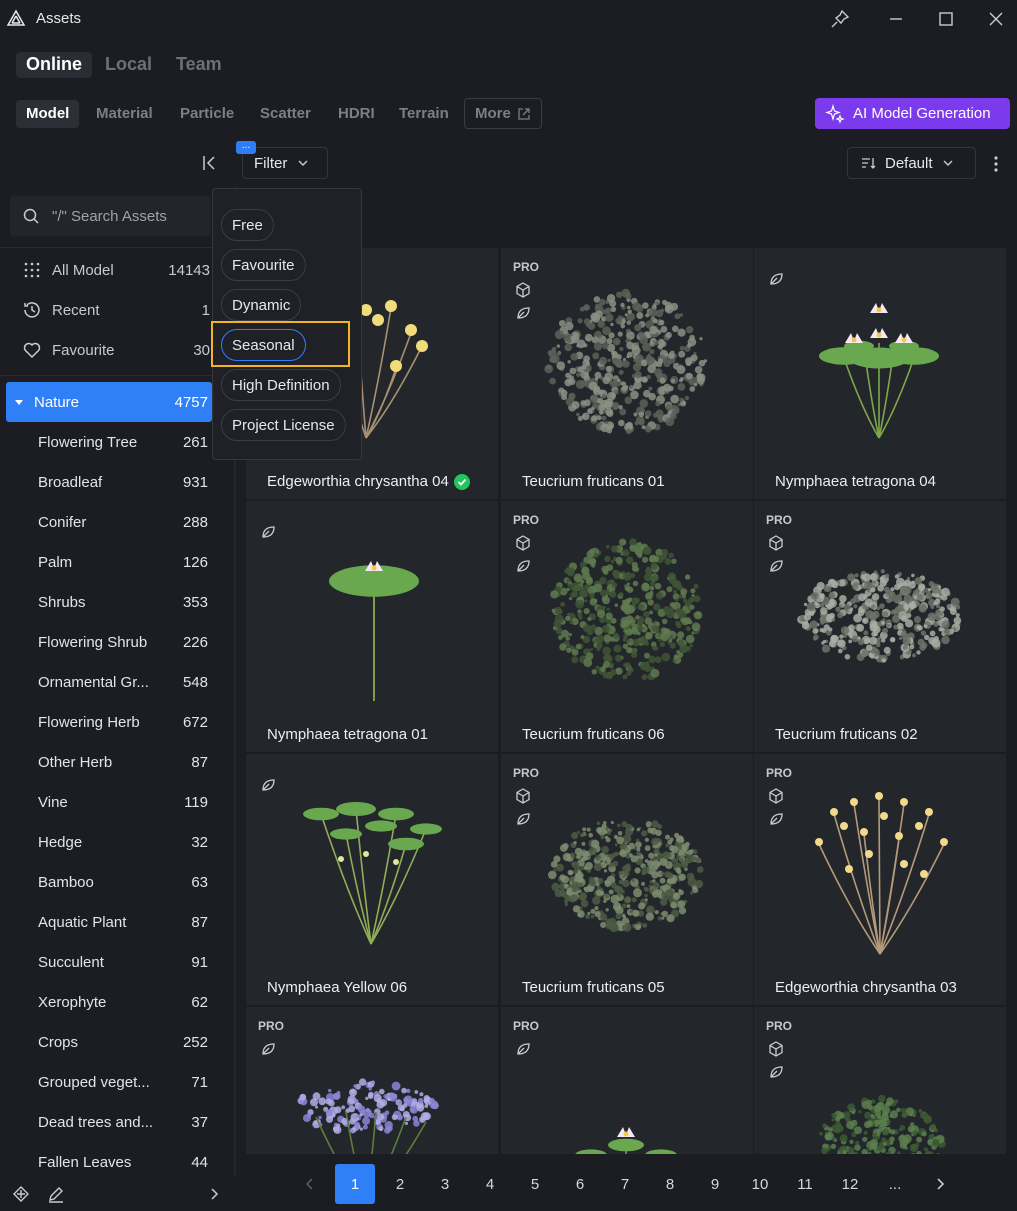  I want to click on filter-option-favourite: Favourite, so click(263, 265).